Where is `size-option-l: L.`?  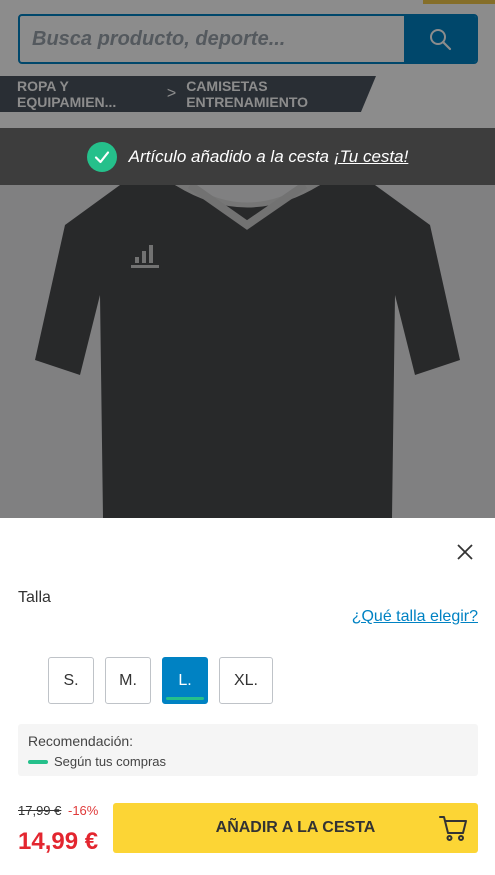 size-option-l: L. is located at coordinates (185, 680).